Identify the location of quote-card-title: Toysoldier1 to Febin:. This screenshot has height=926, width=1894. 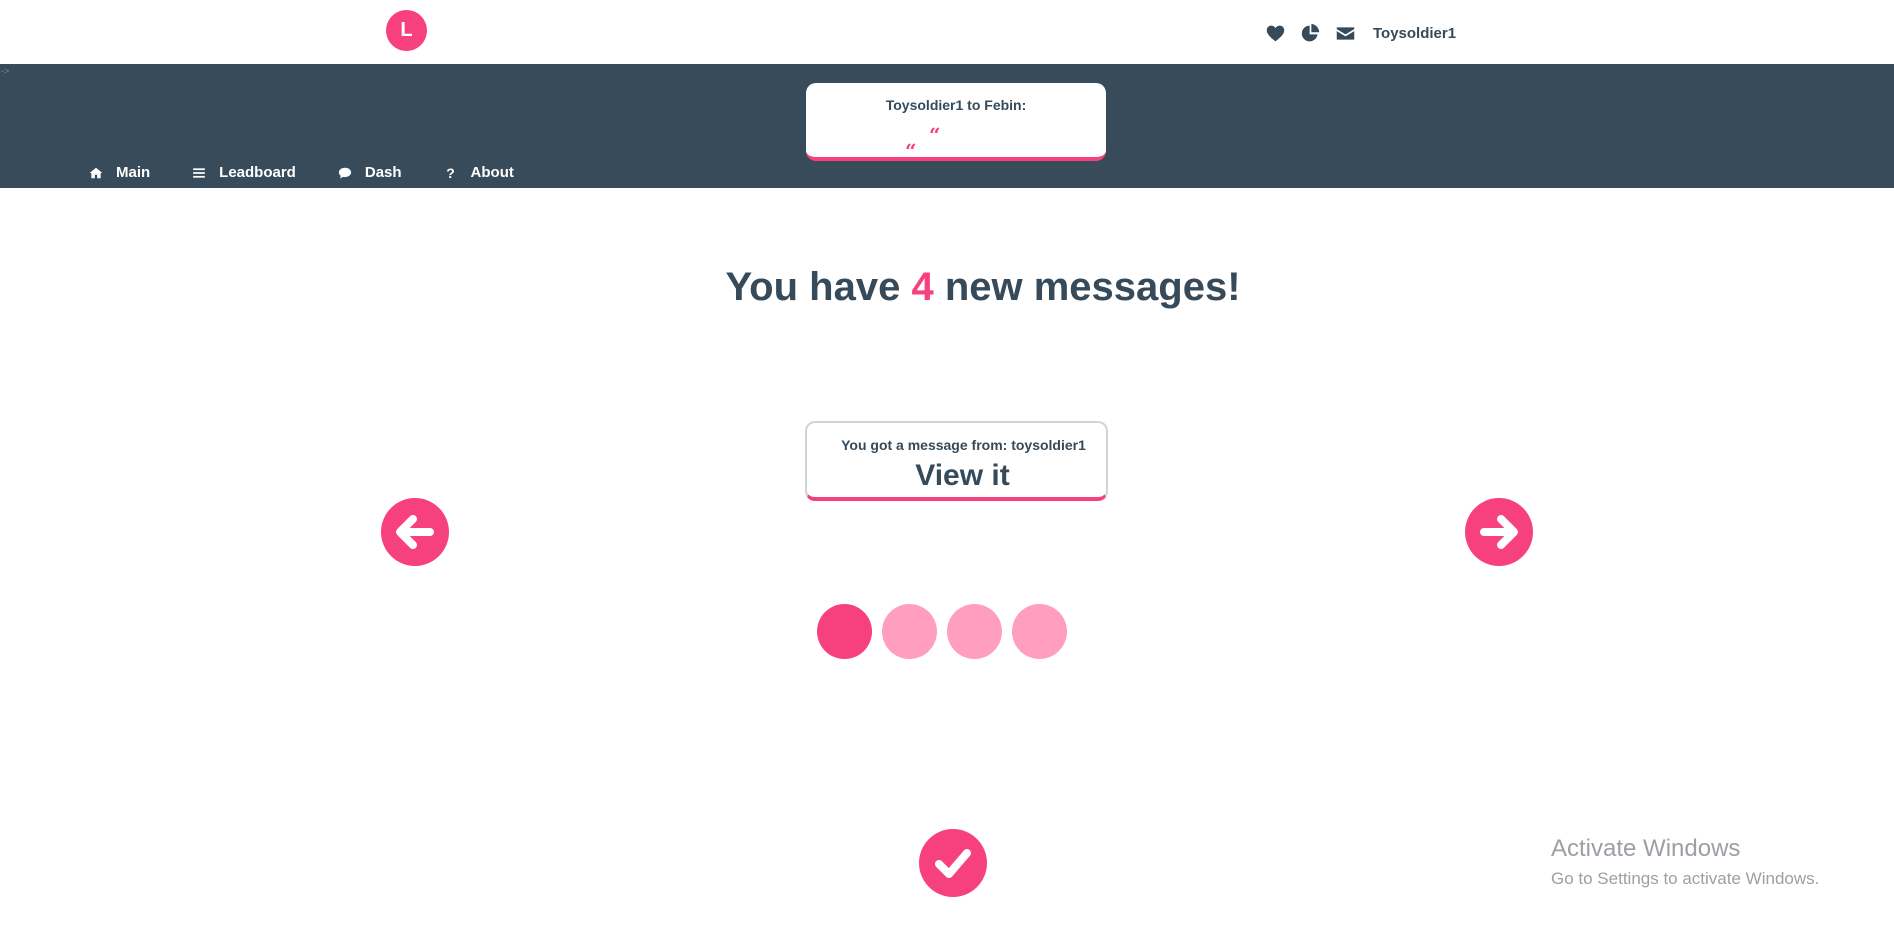
(956, 105).